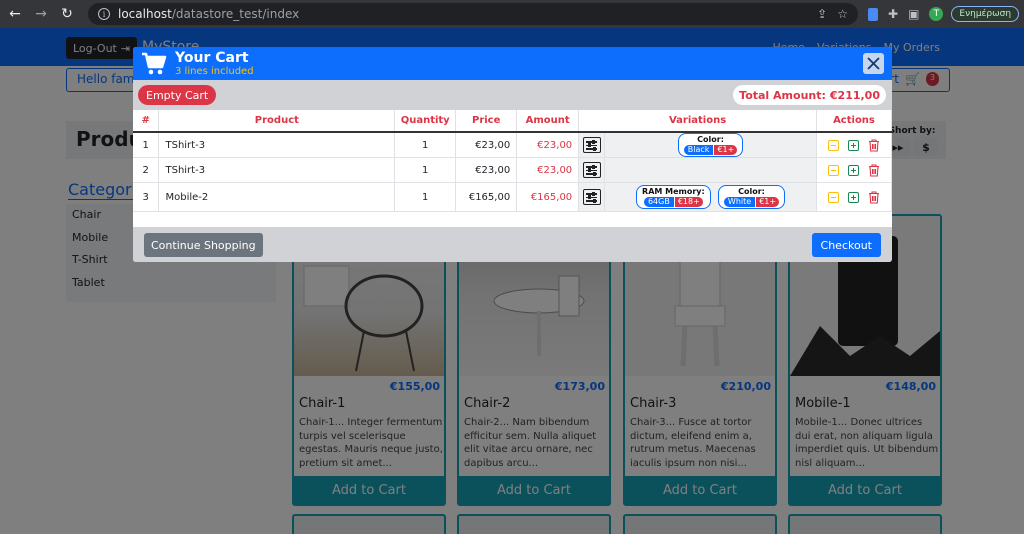 The width and height of the screenshot is (1024, 534). Describe the element at coordinates (214, 71) in the screenshot. I see `cart-lines-count: 3 lines included` at that location.